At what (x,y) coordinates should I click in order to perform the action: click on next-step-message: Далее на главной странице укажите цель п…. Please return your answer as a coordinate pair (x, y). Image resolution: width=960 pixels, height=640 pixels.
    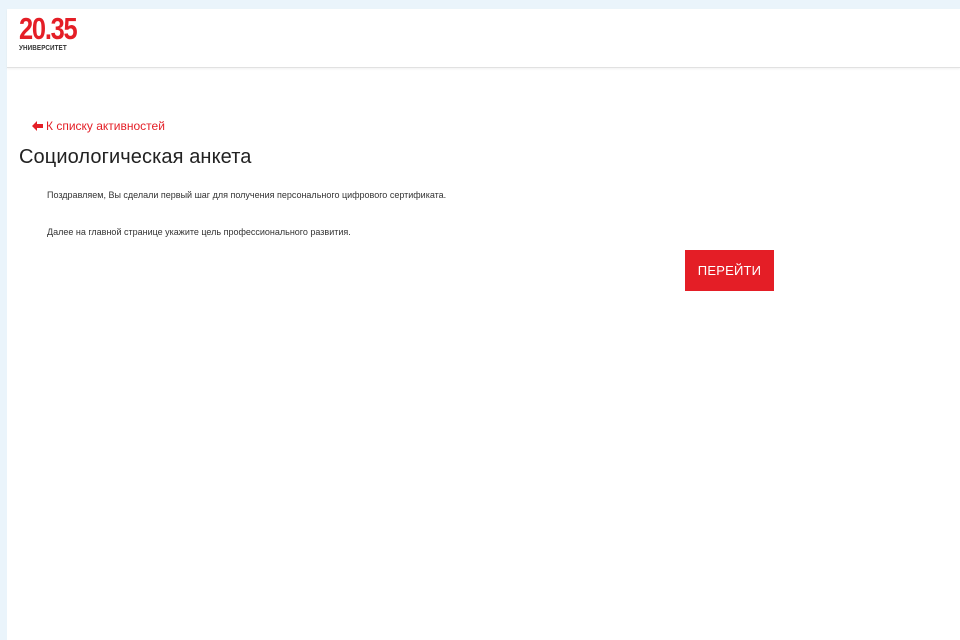
    Looking at the image, I should click on (199, 232).